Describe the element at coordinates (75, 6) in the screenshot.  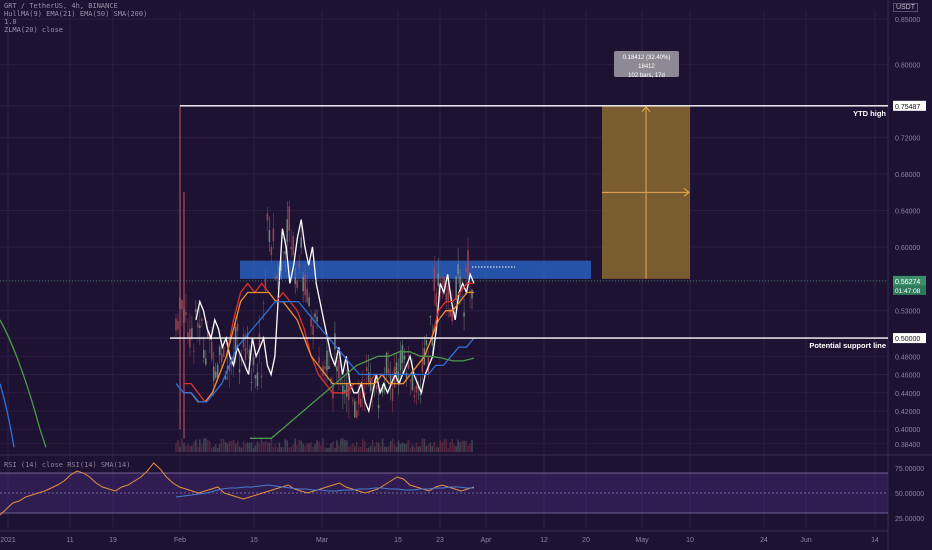
I see `legend-pair: GRT / TetherUS, 4h, BINANCE` at that location.